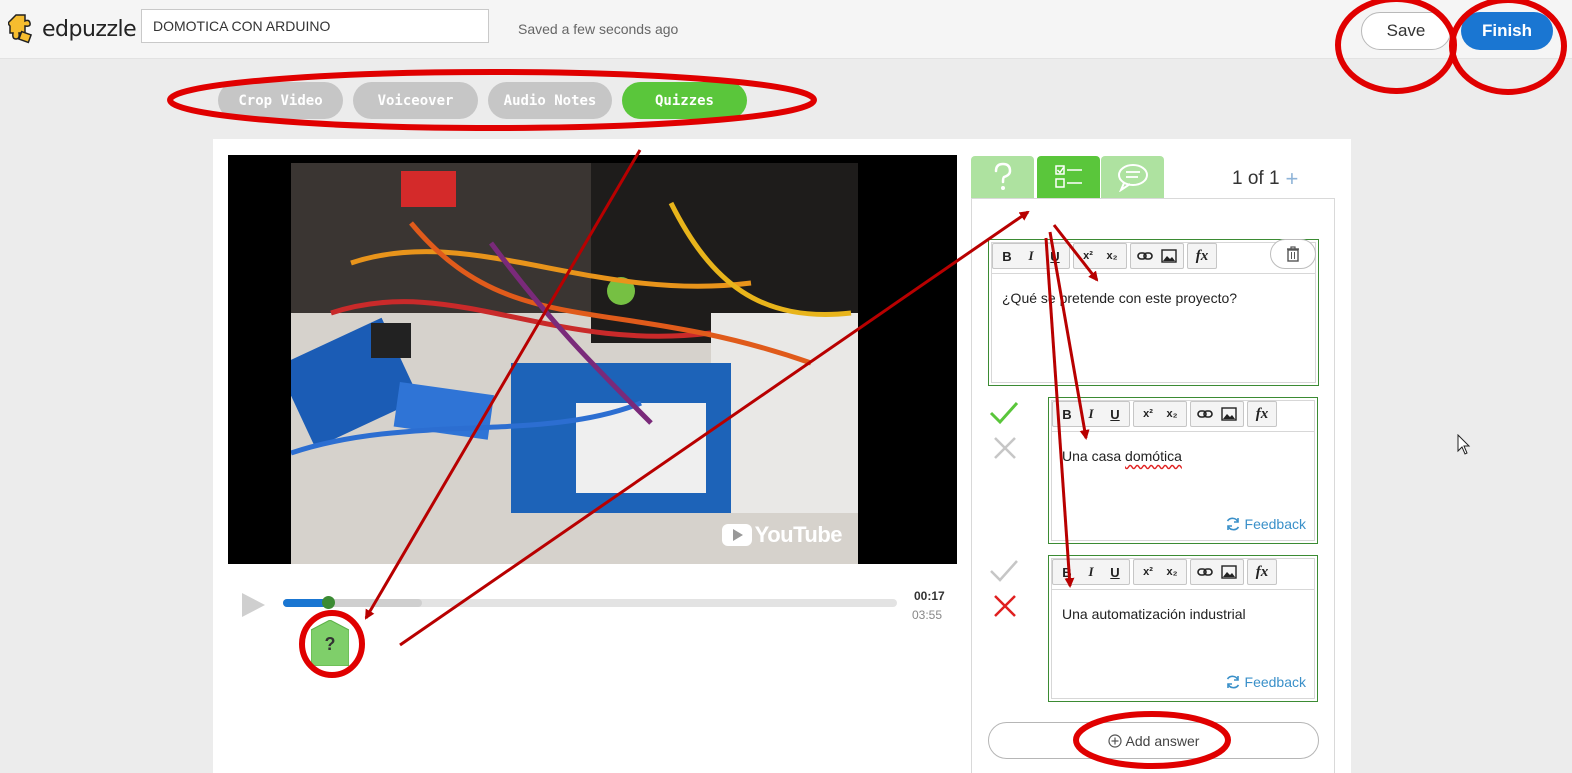  Describe the element at coordinates (550, 100) in the screenshot. I see `tab-audio-notes: Audio Notes` at that location.